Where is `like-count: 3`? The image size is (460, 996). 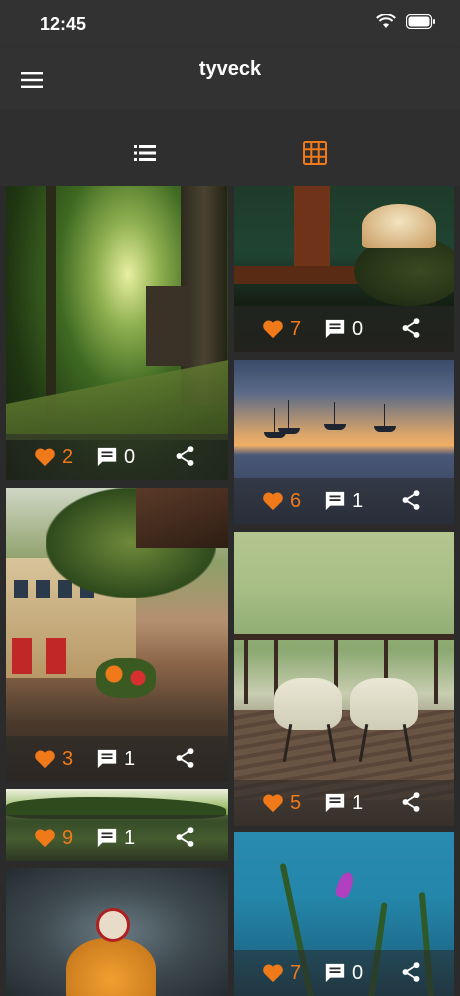 like-count: 3 is located at coordinates (68, 759).